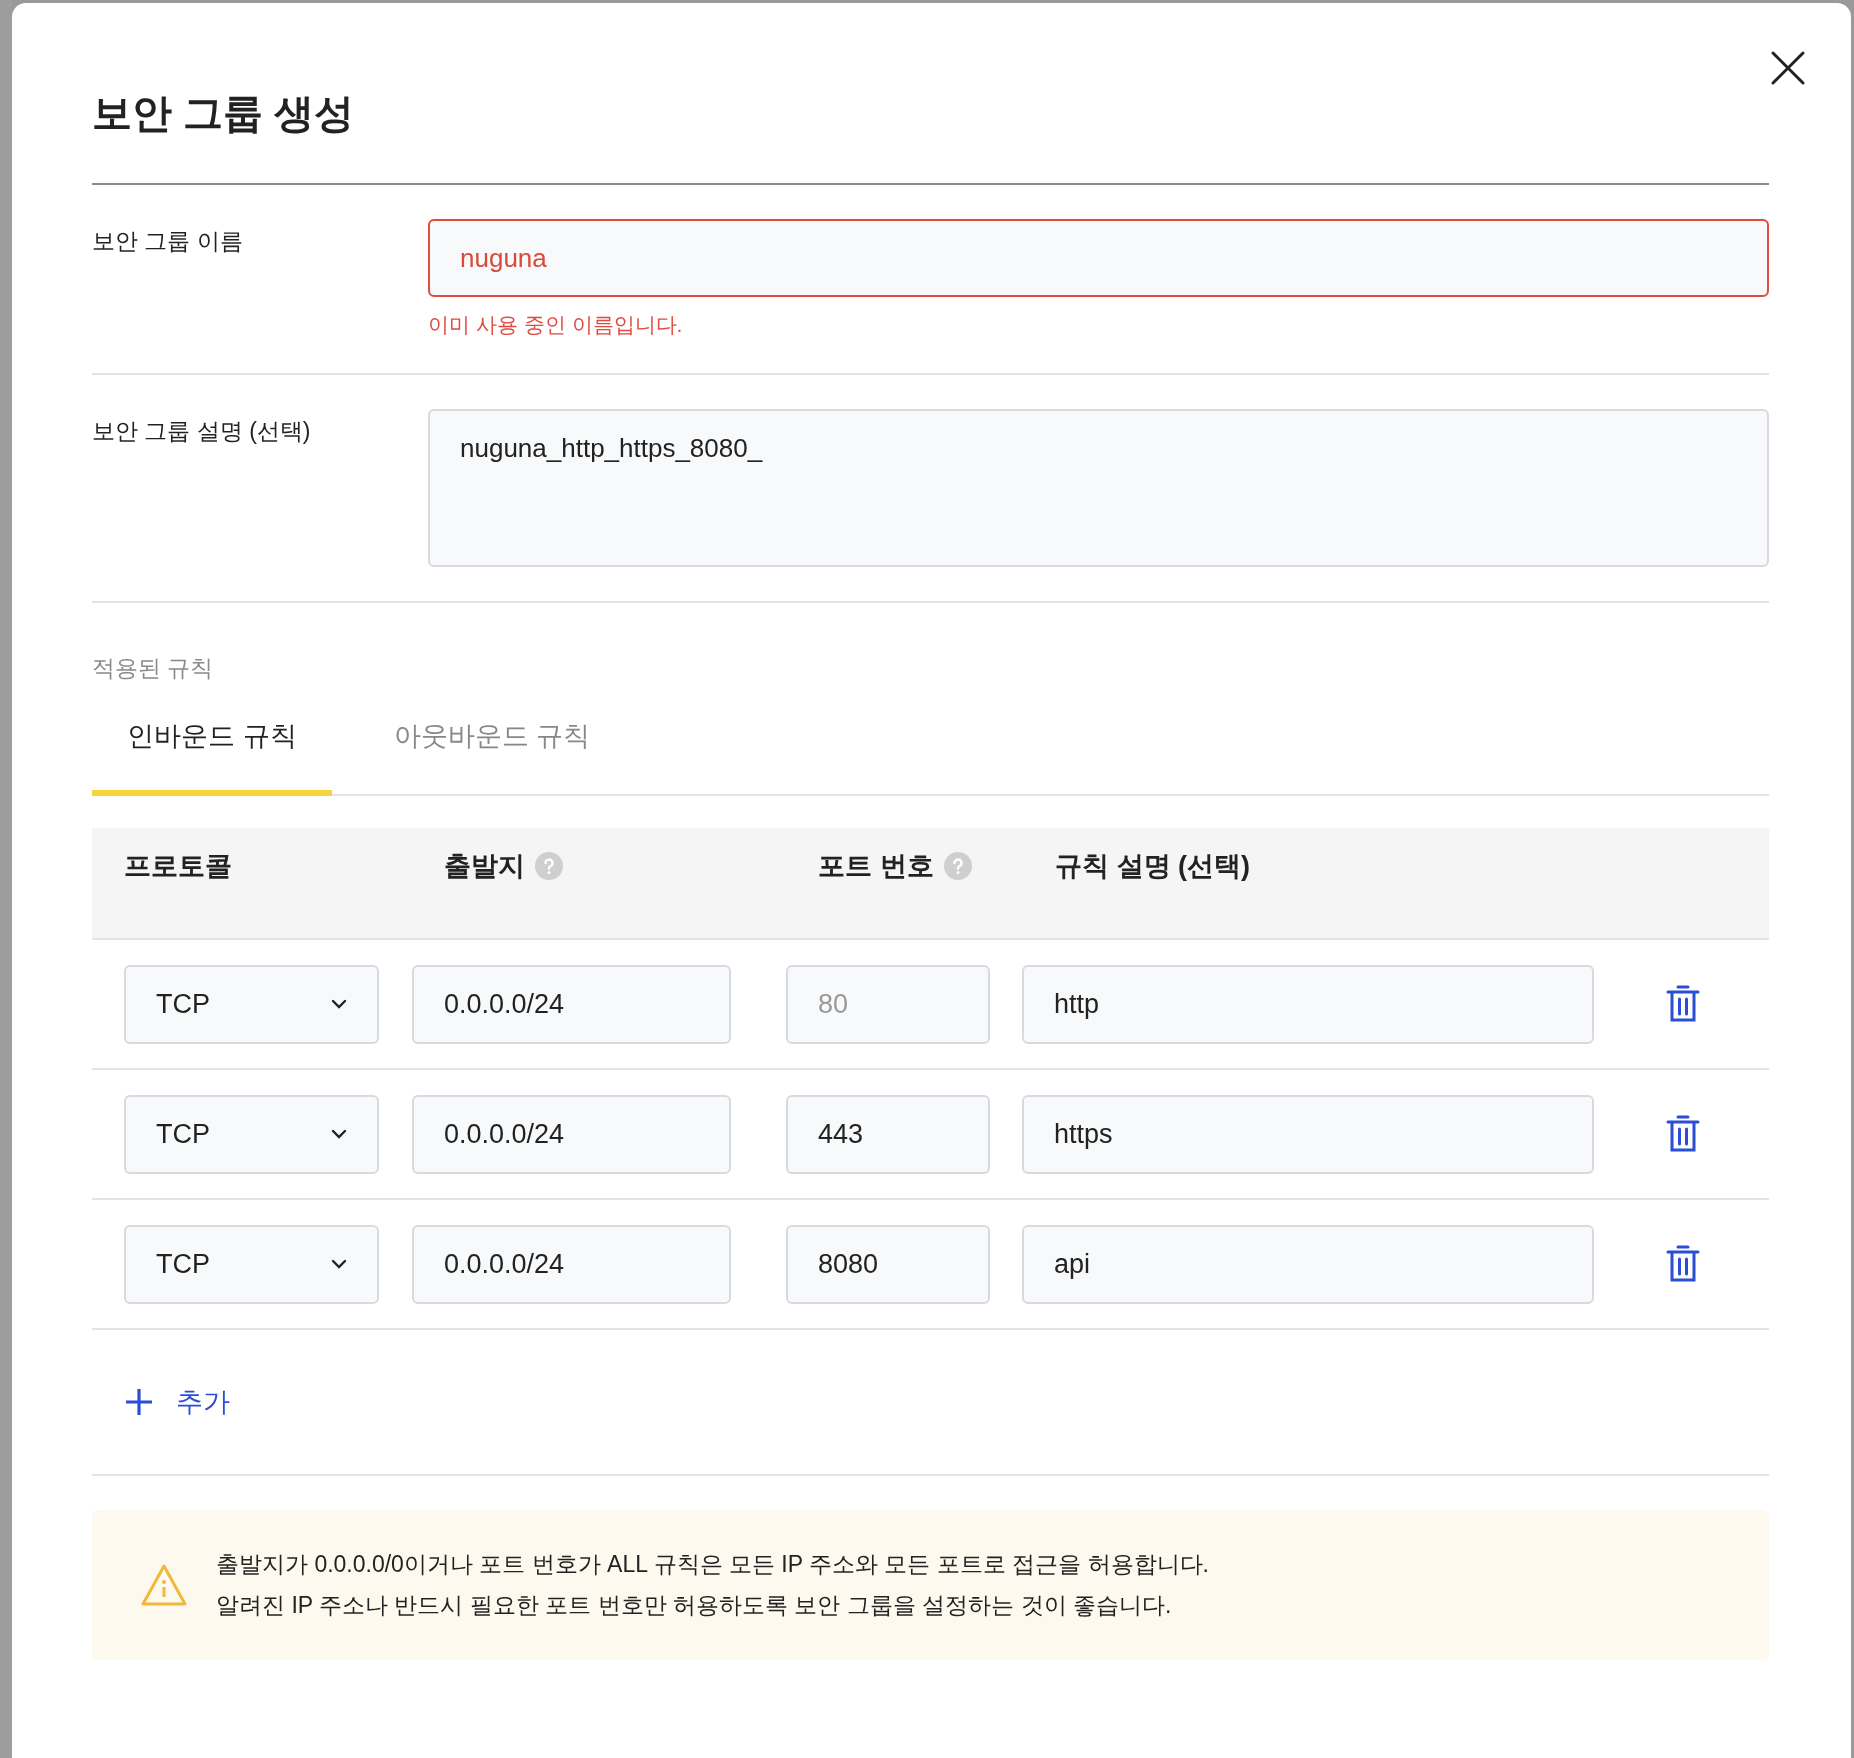 This screenshot has width=1854, height=1758. Describe the element at coordinates (694, 1605) in the screenshot. I see `warning-text: 알려진 IP 주소나 반드시 필요한 포트 번호만 허용하도록 보안 그룹을 설정하는 것이 좋습니다.` at that location.